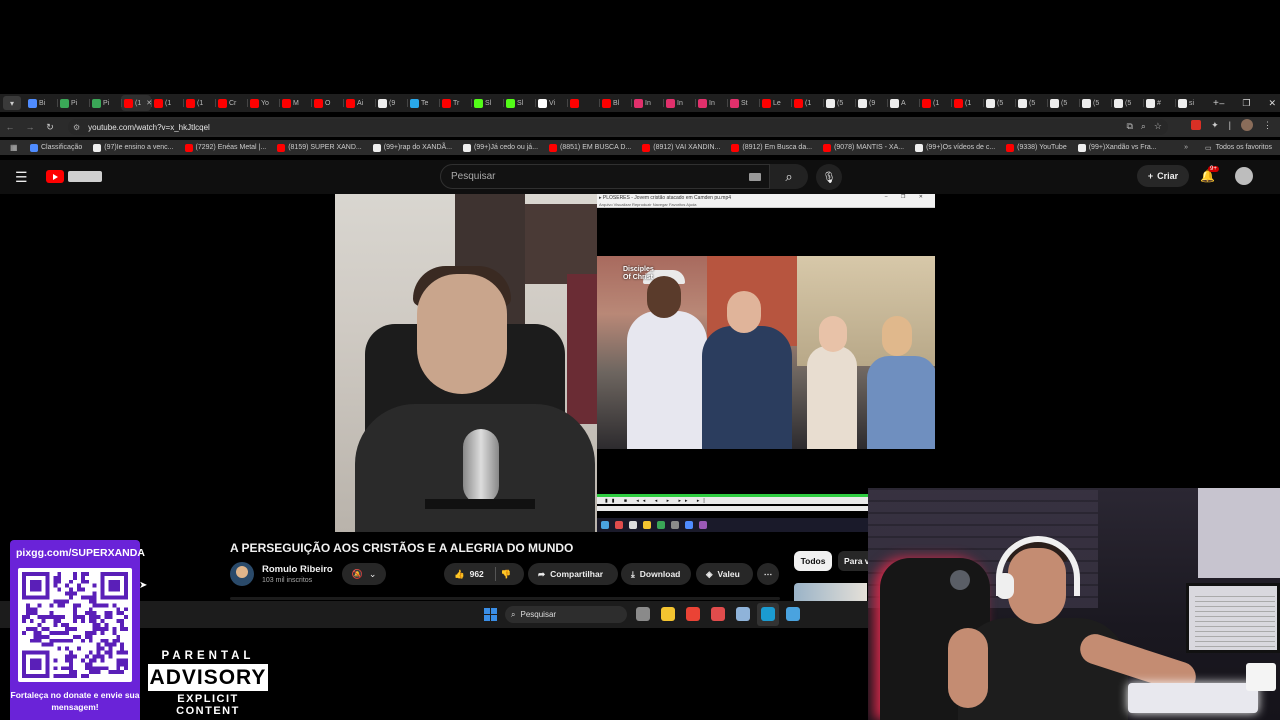 This screenshot has height=720, width=1280. What do you see at coordinates (242, 574) in the screenshot?
I see `channel-avatar` at bounding box center [242, 574].